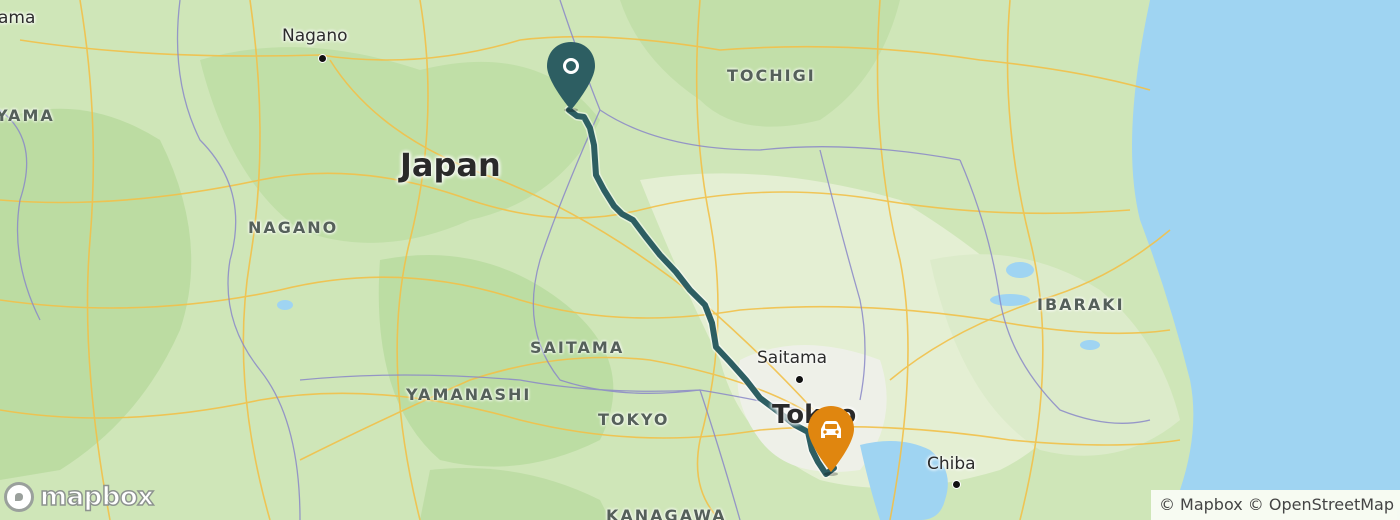  I want to click on location-pin-icon, so click(571, 77).